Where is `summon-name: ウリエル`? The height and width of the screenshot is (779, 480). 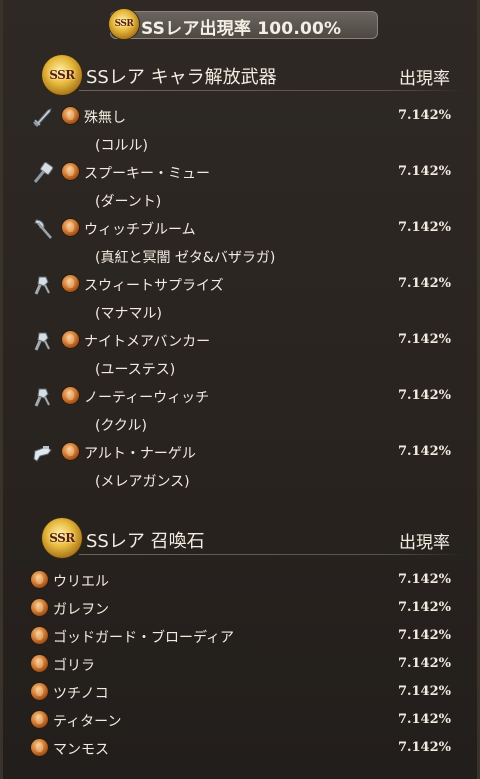
summon-name: ウリエル is located at coordinates (81, 582).